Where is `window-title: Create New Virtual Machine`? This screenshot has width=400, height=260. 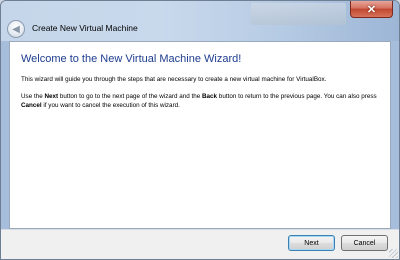
window-title: Create New Virtual Machine is located at coordinates (85, 28).